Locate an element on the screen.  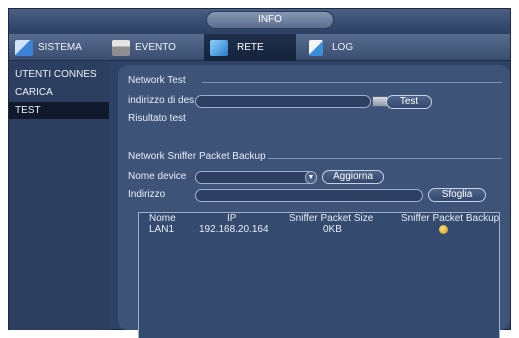
column-header-ip: IP is located at coordinates (232, 218).